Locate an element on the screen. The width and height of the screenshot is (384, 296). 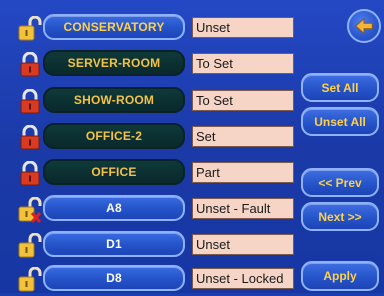
zone-button: A8 is located at coordinates (114, 208).